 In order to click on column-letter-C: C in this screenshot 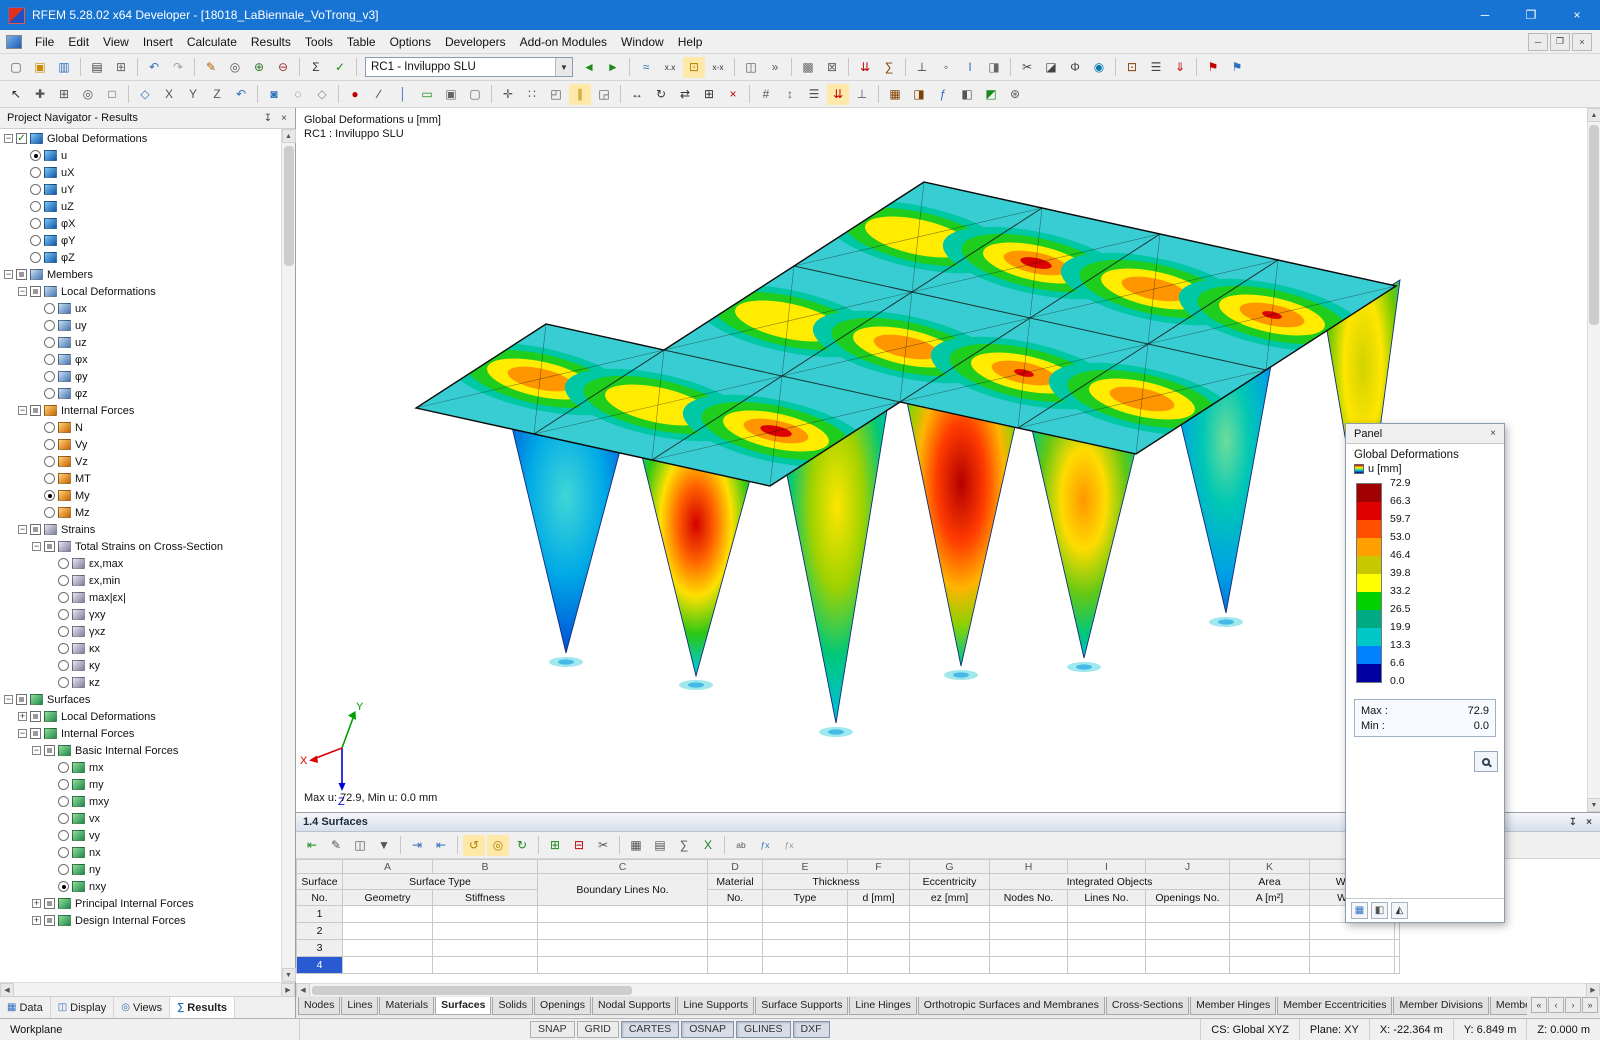, I will do `click(622, 866)`.